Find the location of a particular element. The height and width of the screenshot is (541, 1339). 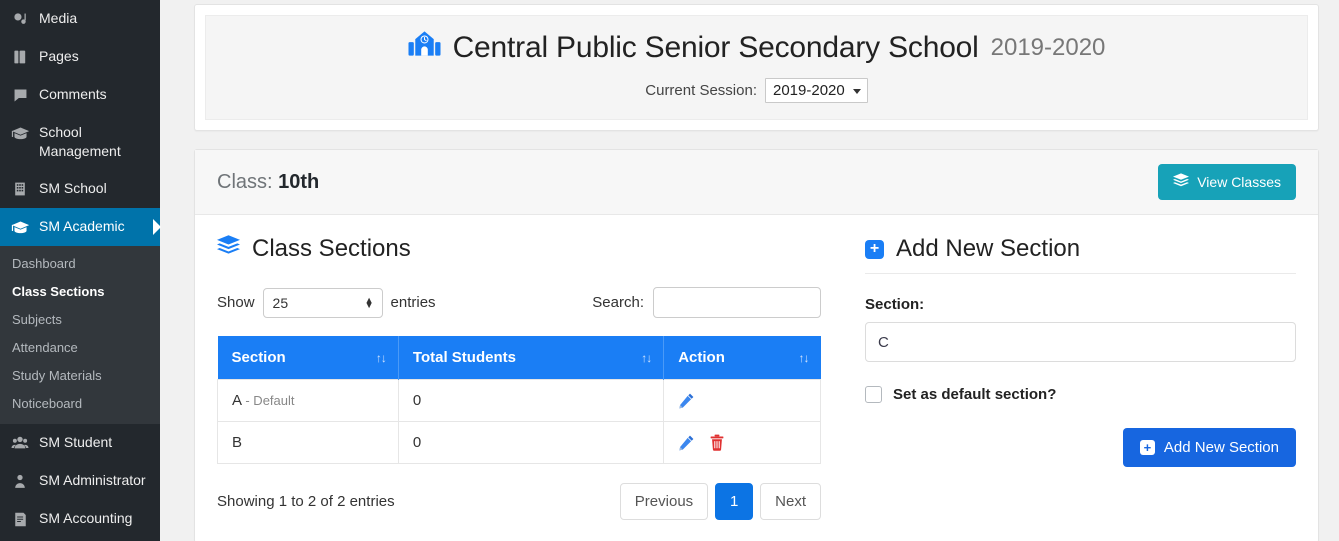

sidebar-item-label: Media is located at coordinates (58, 18).